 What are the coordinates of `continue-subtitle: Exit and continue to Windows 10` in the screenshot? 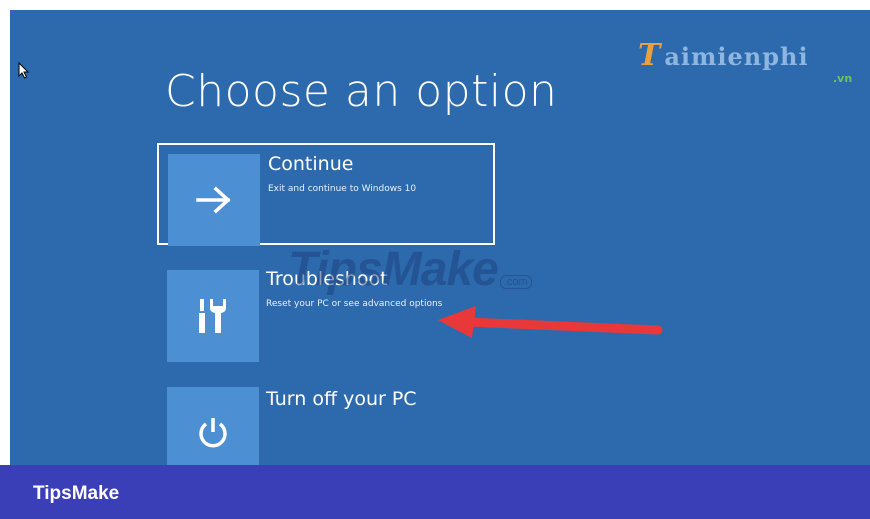 It's located at (342, 189).